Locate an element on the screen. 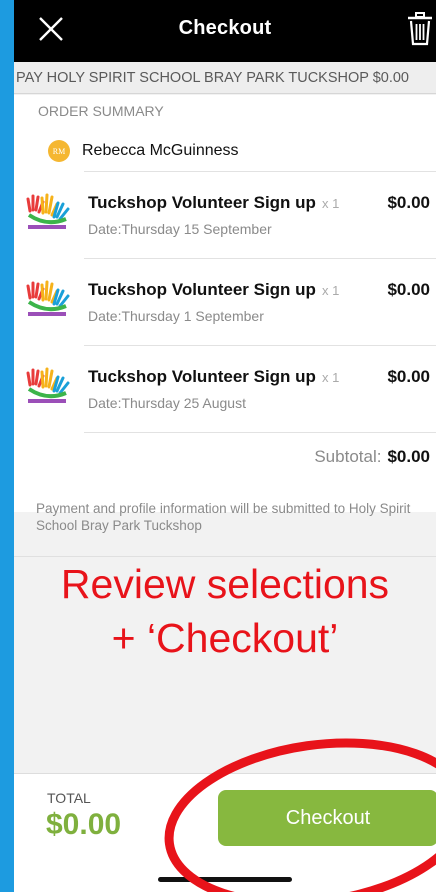  avatar: RM is located at coordinates (59, 151).